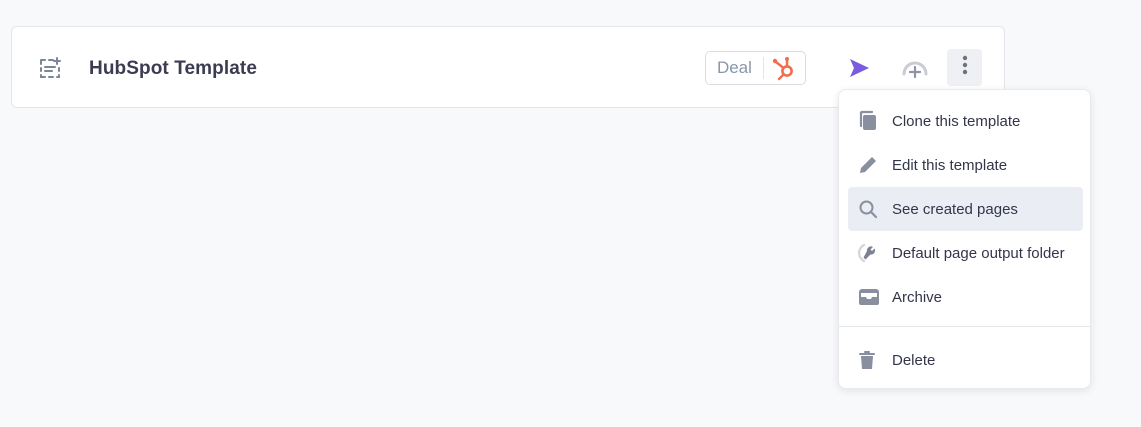 This screenshot has height=427, width=1141. I want to click on menu-item-delete: Delete, so click(965, 360).